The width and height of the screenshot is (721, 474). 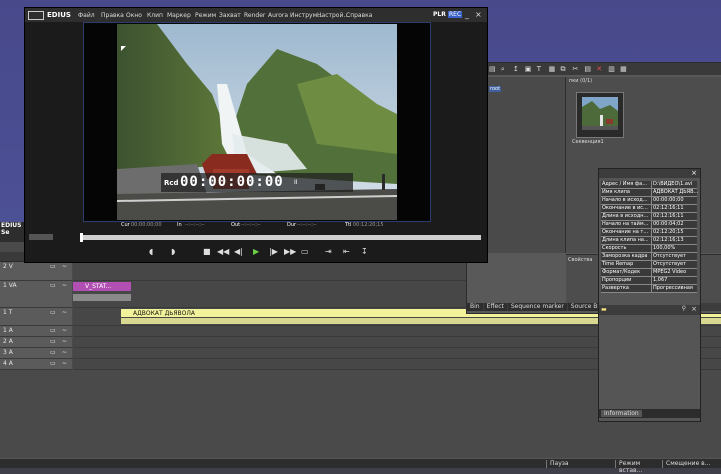 I want to click on bin-folder-icon: ▤, so click(x=492, y=69).